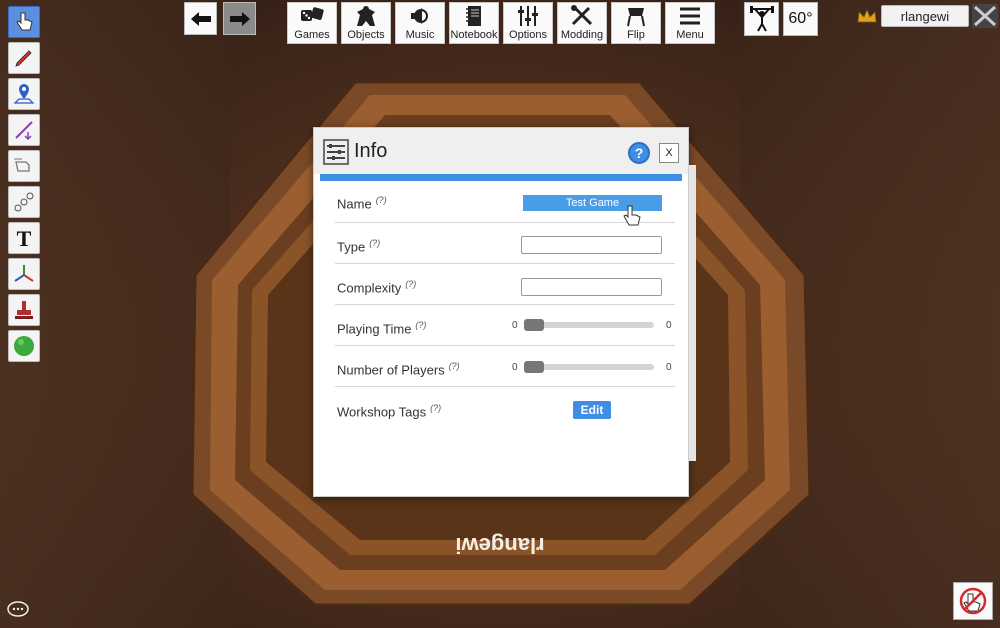  What do you see at coordinates (374, 329) in the screenshot?
I see `playing-time-label: Playing Time` at bounding box center [374, 329].